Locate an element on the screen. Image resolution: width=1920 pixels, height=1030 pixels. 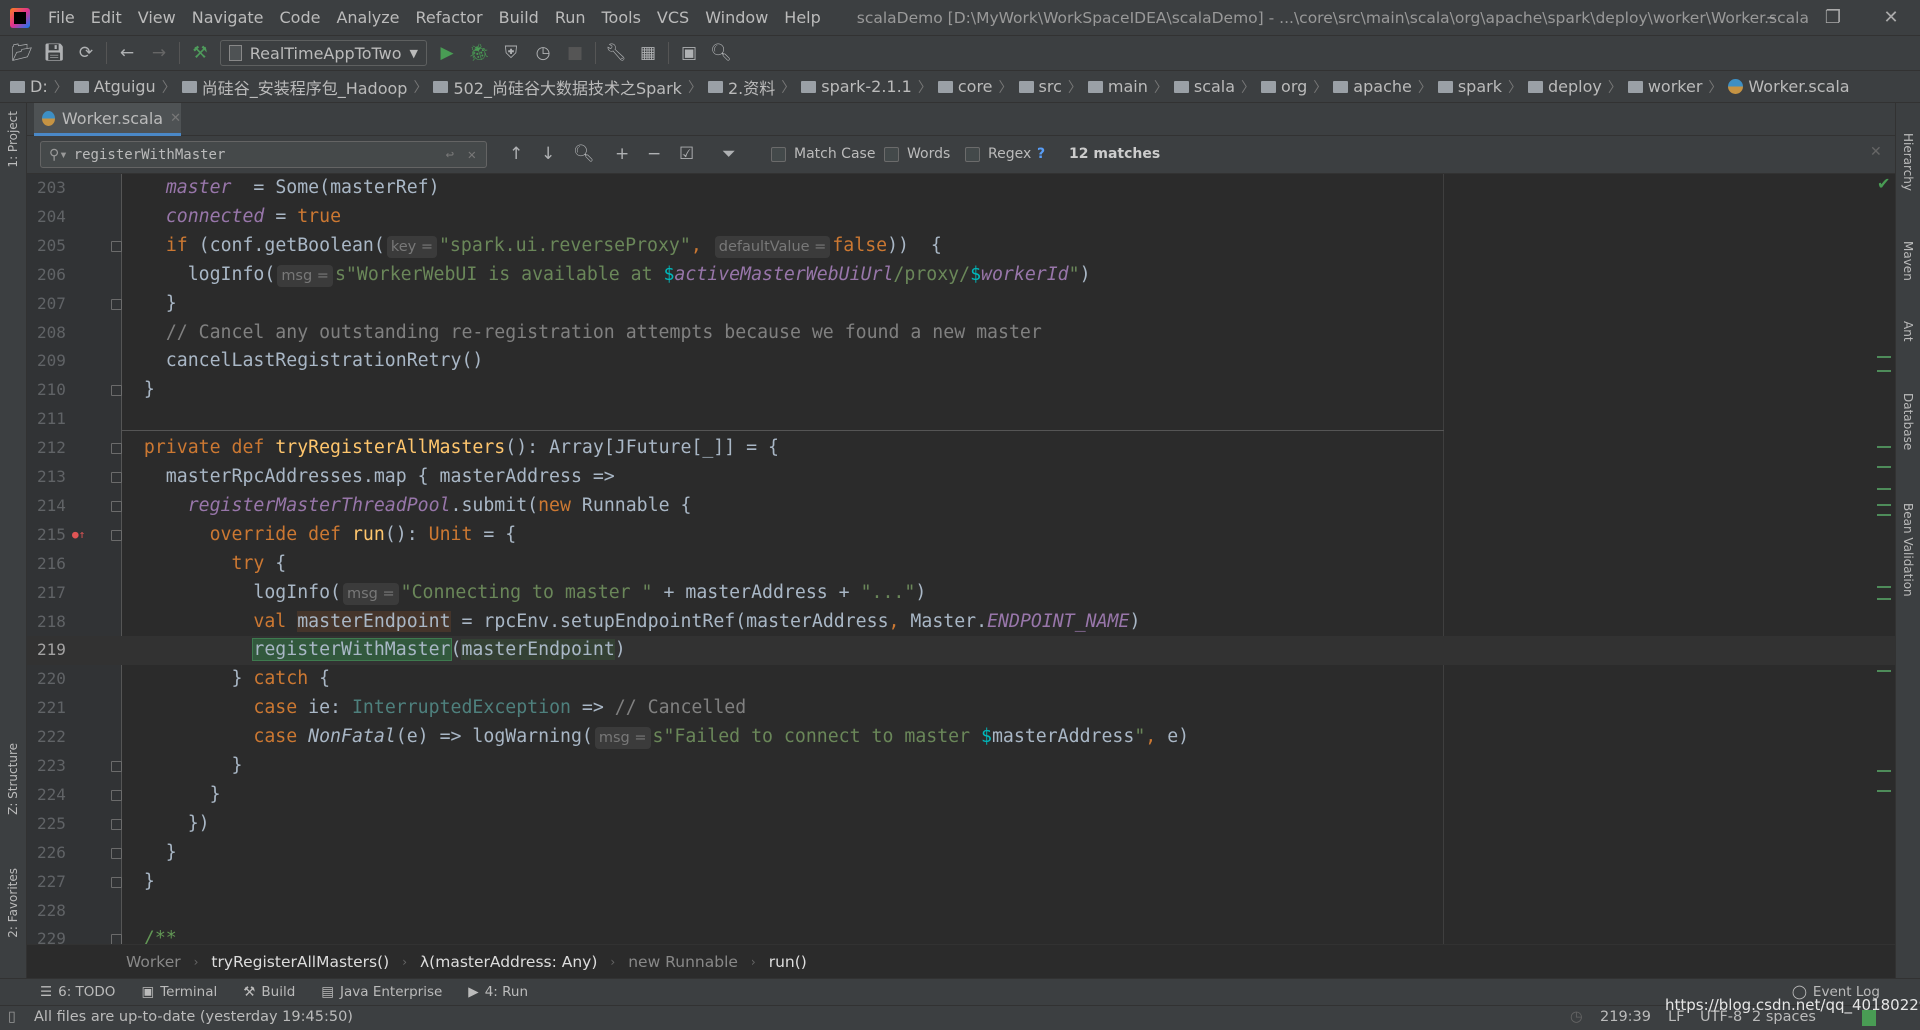
run-config-dropdown: RealTimeAppToTwo ▼ is located at coordinates (323, 53).